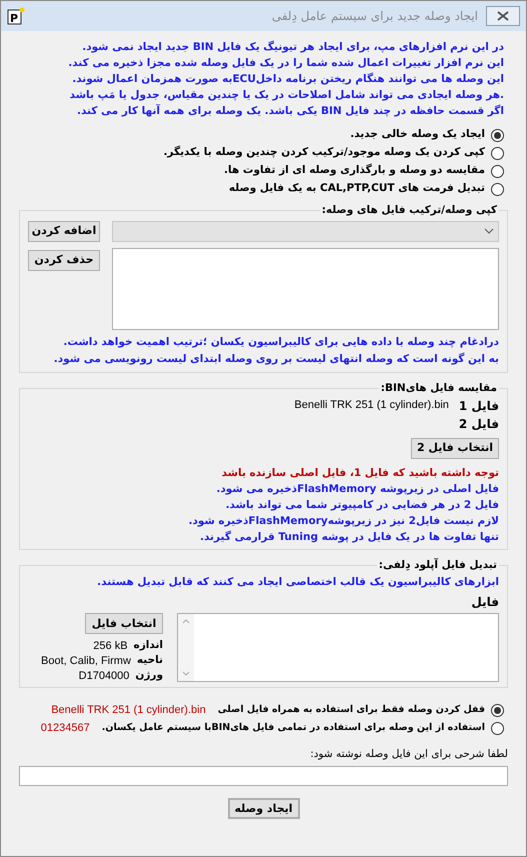 Image resolution: width=527 pixels, height=857 pixels. I want to click on file-label: فایل, so click(484, 603).